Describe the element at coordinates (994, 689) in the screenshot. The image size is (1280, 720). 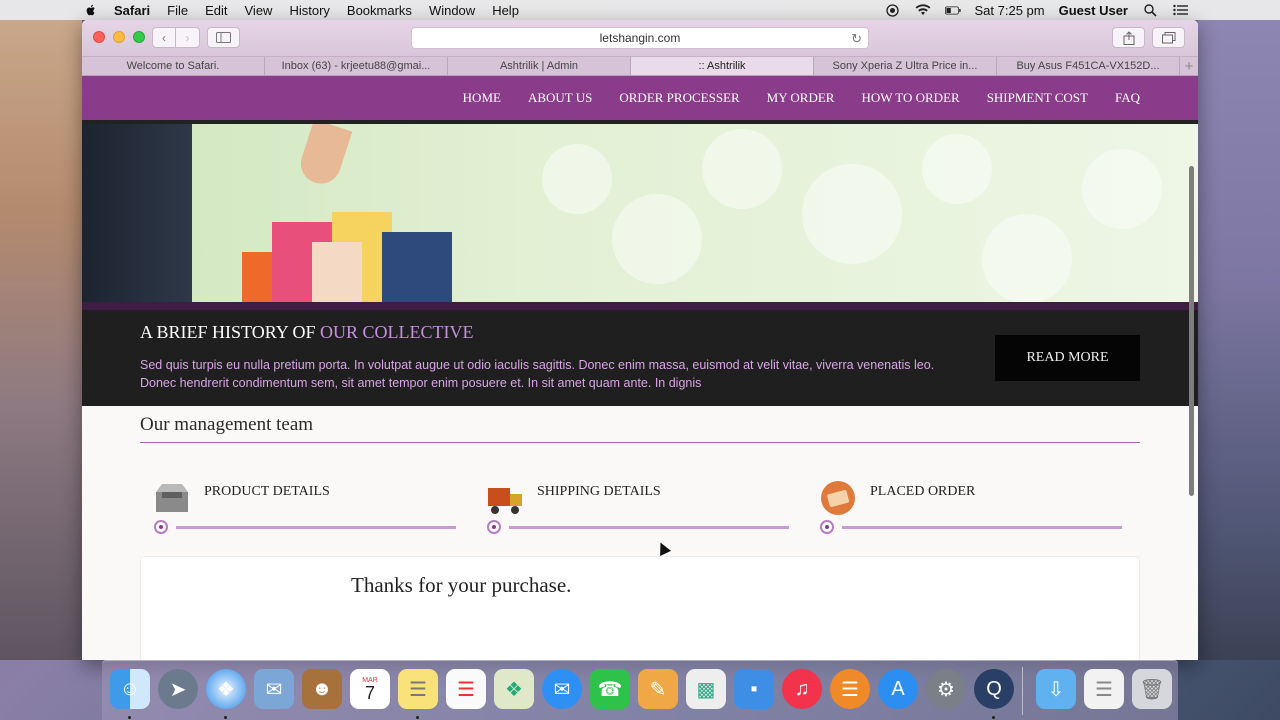
I see `quicktime-icon: Q` at that location.